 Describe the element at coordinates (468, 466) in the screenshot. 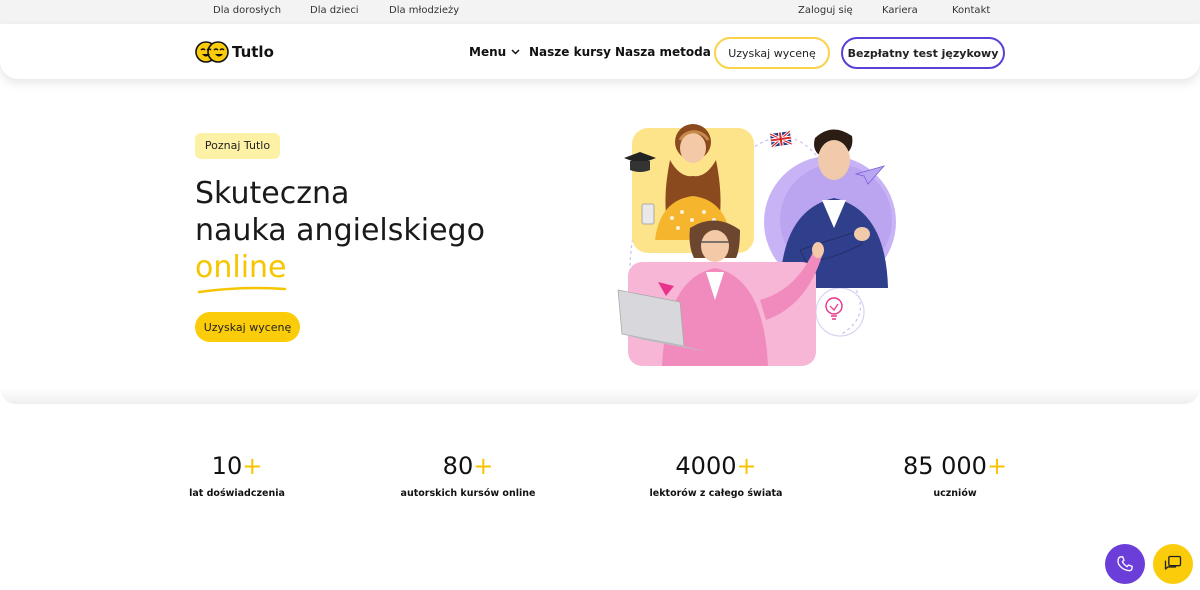

I see `stat-value: 80+` at that location.